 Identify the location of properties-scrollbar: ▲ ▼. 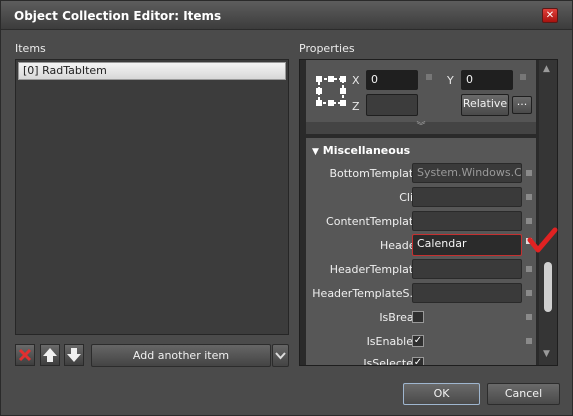
(548, 212).